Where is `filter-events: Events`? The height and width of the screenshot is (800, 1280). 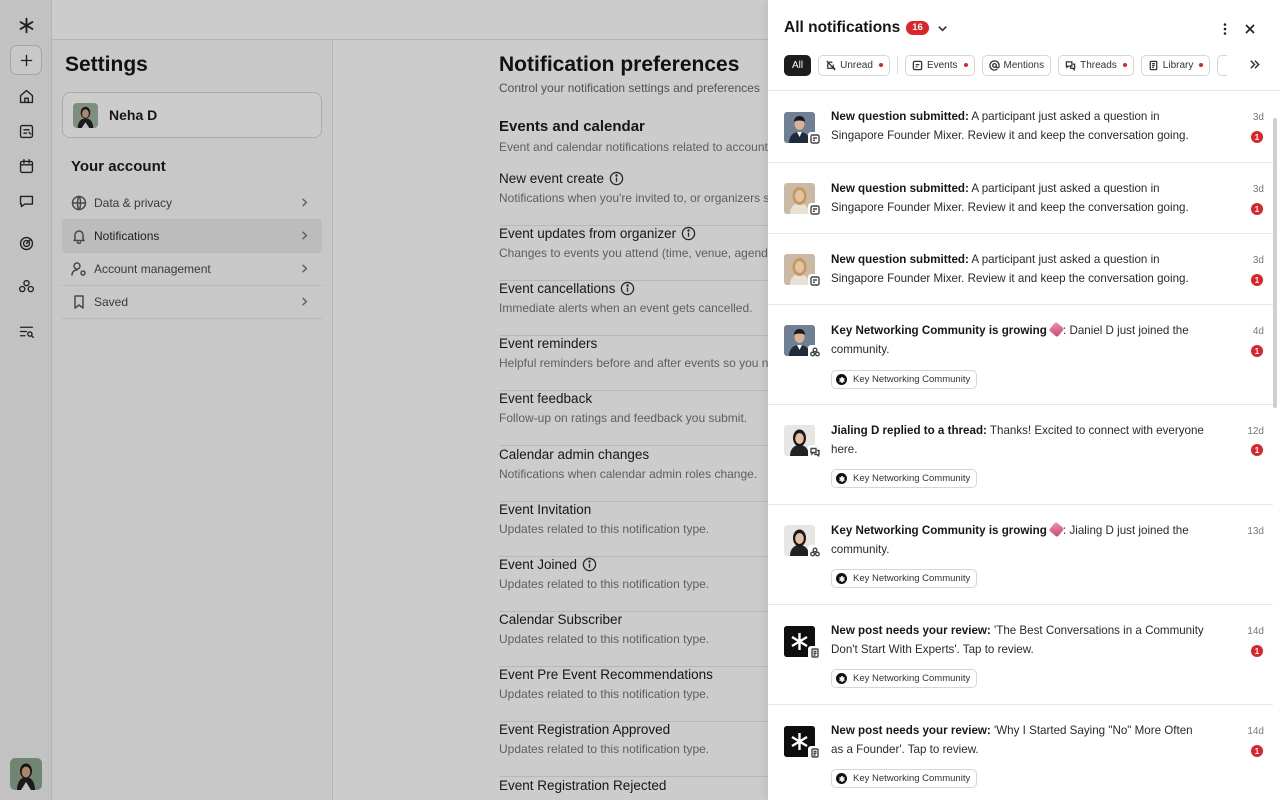
filter-events: Events is located at coordinates (939, 65).